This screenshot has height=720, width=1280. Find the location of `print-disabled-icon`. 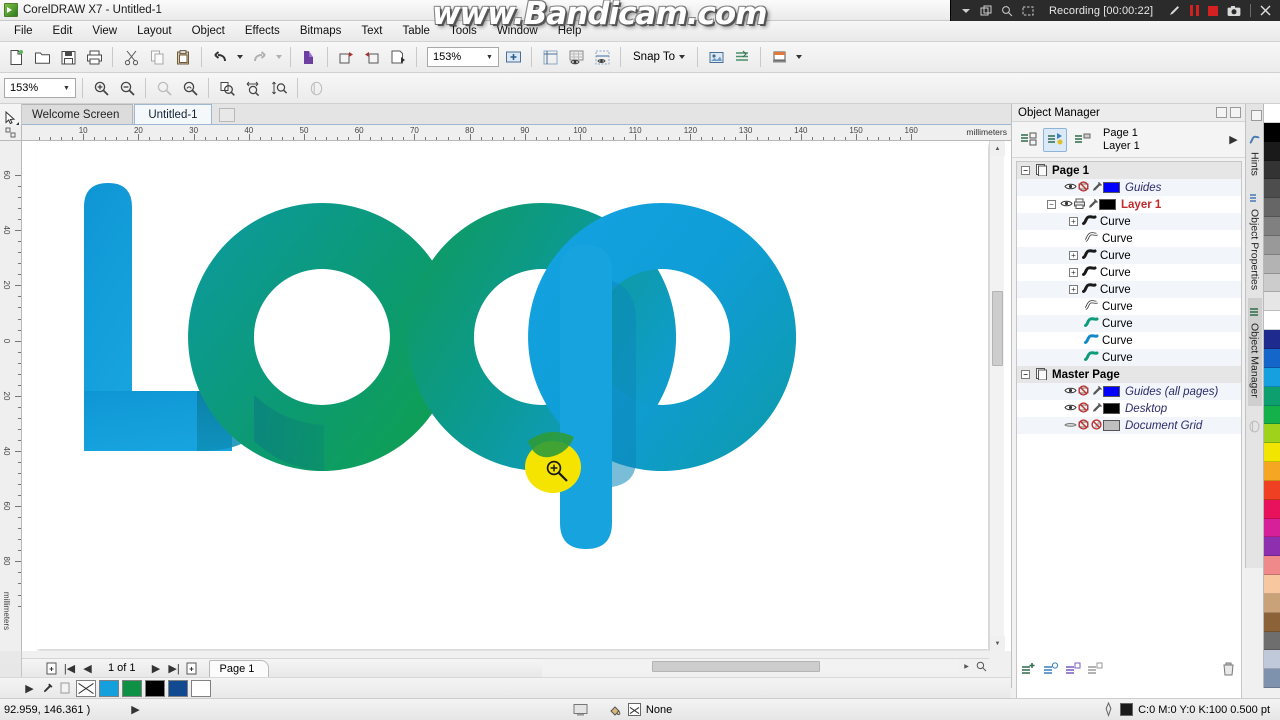

print-disabled-icon is located at coordinates (1083, 425).